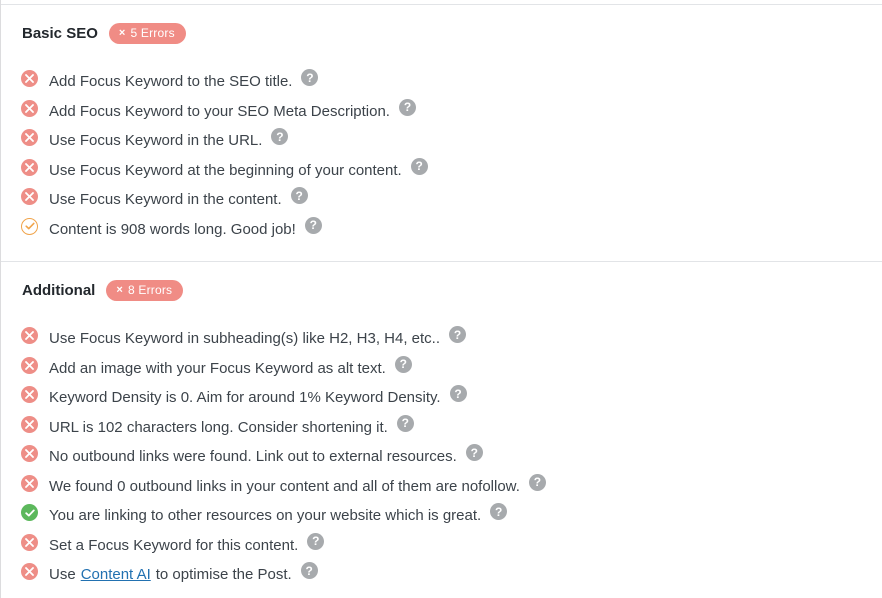  What do you see at coordinates (171, 82) in the screenshot?
I see `check-text: Add Focus Keyword to the SEO title.` at bounding box center [171, 82].